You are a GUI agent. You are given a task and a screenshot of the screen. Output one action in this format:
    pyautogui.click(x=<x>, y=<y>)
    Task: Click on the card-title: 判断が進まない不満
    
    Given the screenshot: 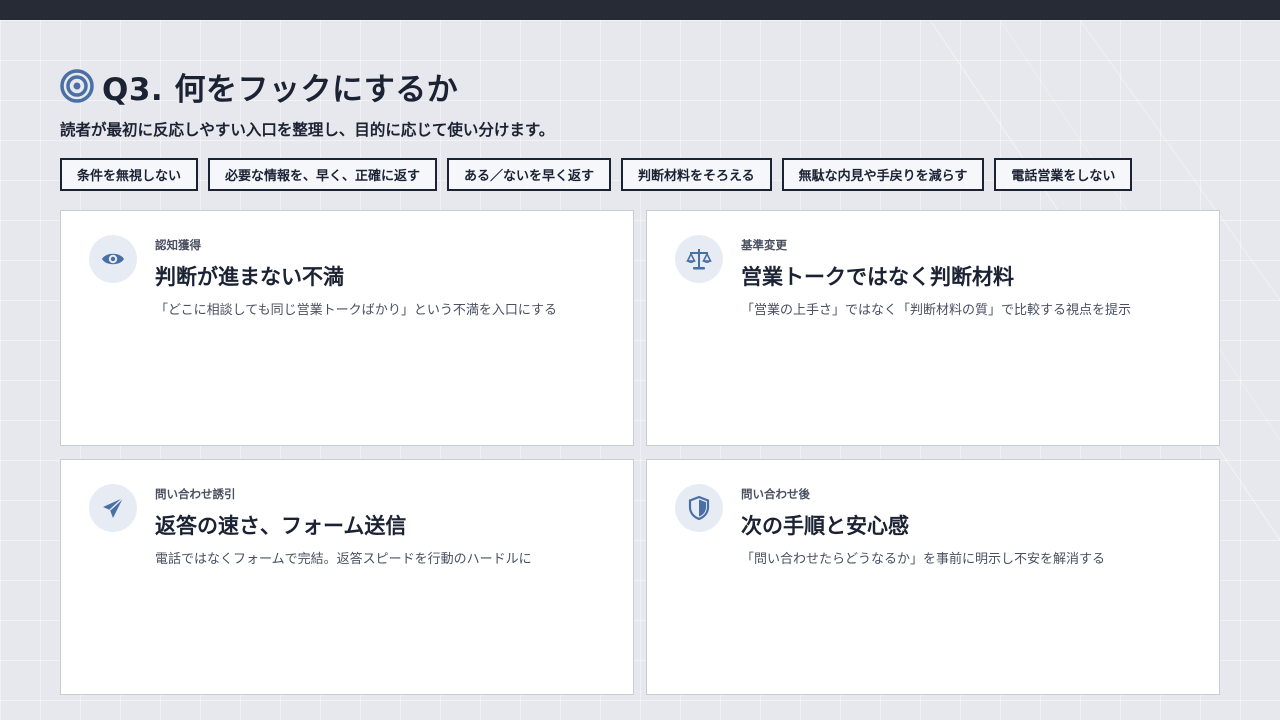 What is the action you would take?
    pyautogui.click(x=249, y=277)
    